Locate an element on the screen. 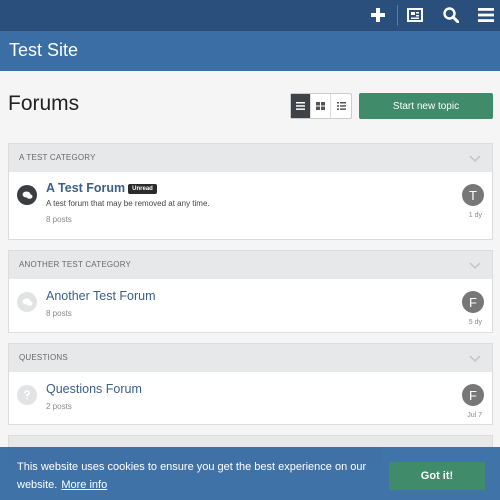 The image size is (500, 500). top-bar is located at coordinates (250, 15).